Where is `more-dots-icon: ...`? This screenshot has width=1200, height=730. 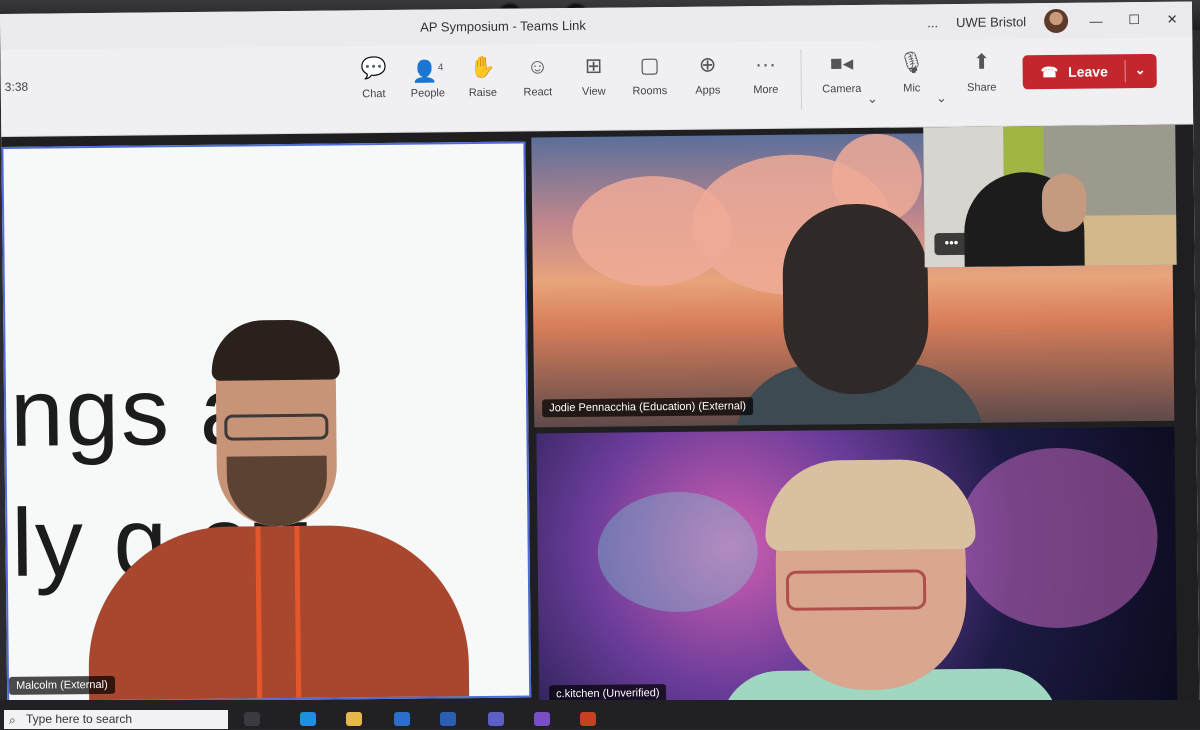
more-dots-icon: ... is located at coordinates (932, 22).